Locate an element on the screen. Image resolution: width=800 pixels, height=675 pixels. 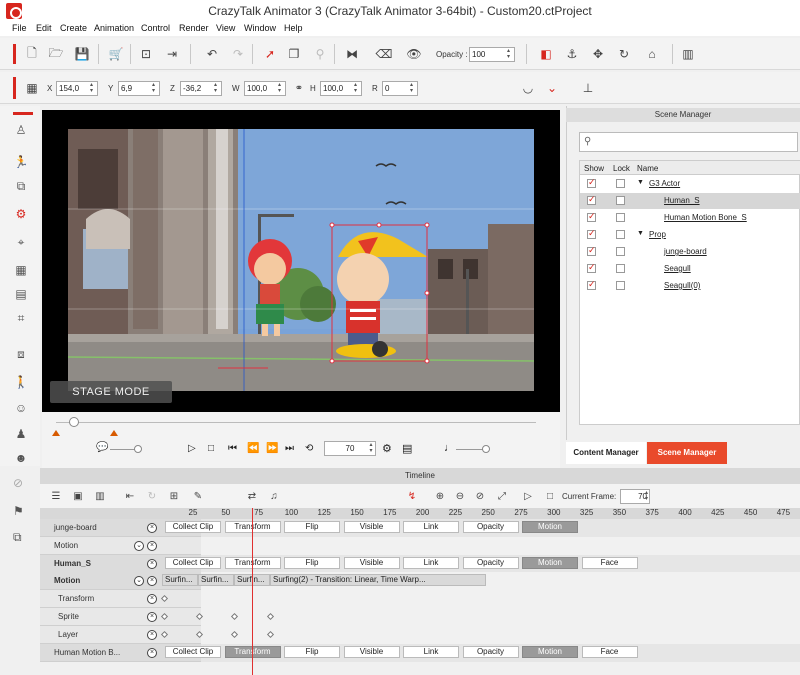
disabled-tool-icon: ⊘ is located at coordinates (21, 484).